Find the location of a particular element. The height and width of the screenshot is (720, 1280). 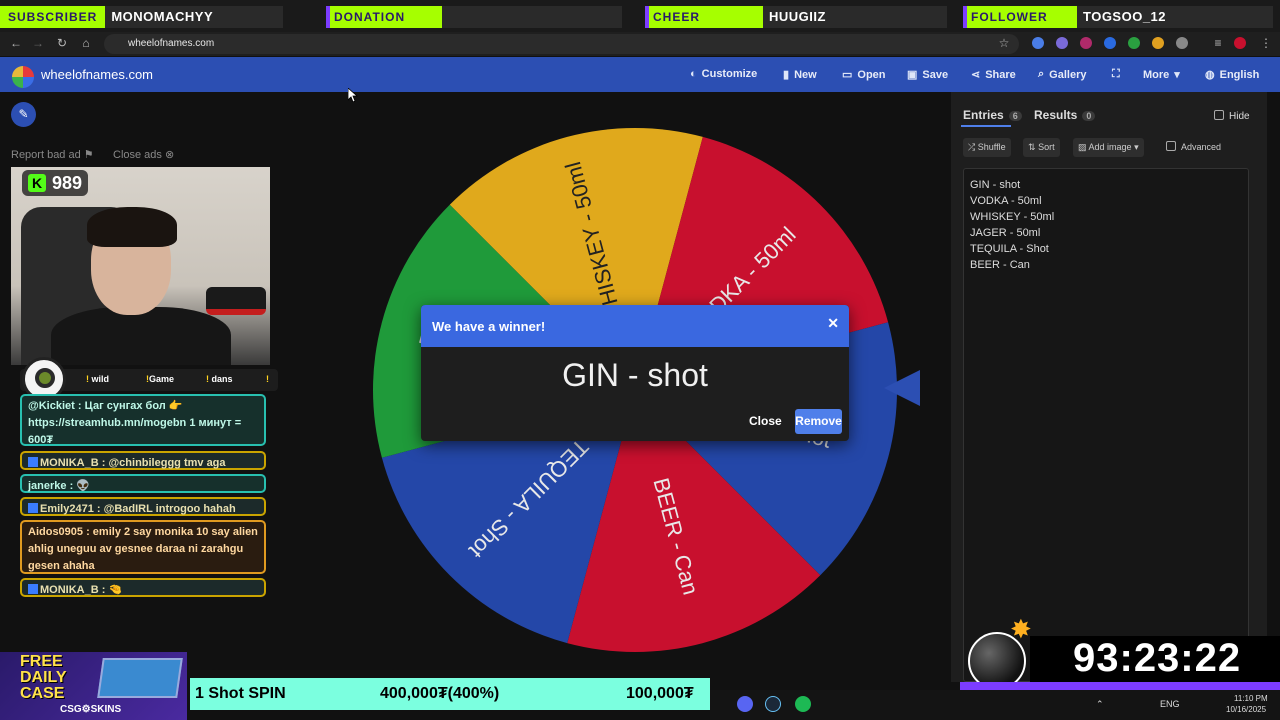

edit-pencil-button: ✎ is located at coordinates (23, 114).